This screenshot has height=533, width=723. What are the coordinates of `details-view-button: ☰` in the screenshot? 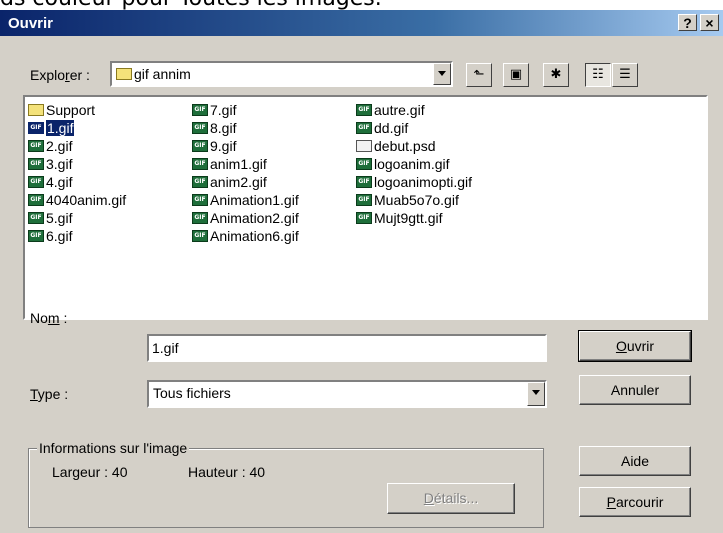 It's located at (625, 75).